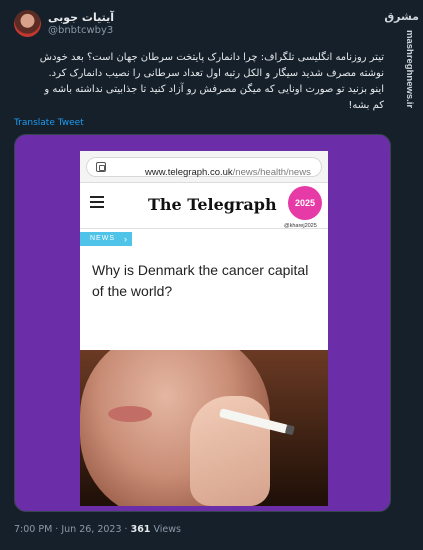 This screenshot has width=423, height=550. I want to click on lips-image, so click(130, 414).